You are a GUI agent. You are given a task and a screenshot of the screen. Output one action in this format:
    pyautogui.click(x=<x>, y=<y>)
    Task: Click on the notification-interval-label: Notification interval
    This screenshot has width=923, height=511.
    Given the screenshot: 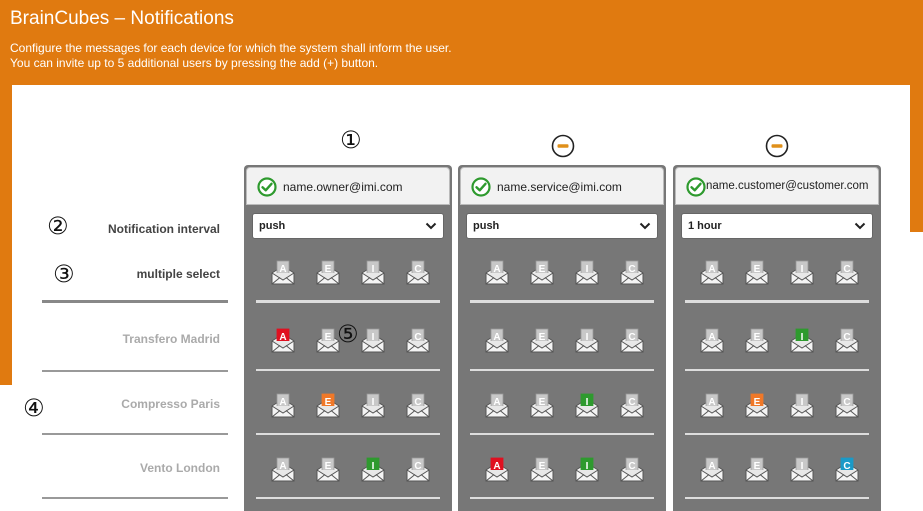 What is the action you would take?
    pyautogui.click(x=163, y=229)
    